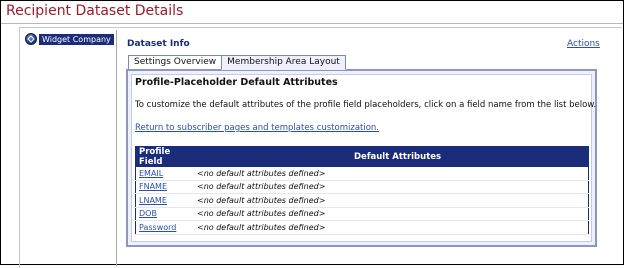  I want to click on field-cell: EMAIL, so click(164, 174).